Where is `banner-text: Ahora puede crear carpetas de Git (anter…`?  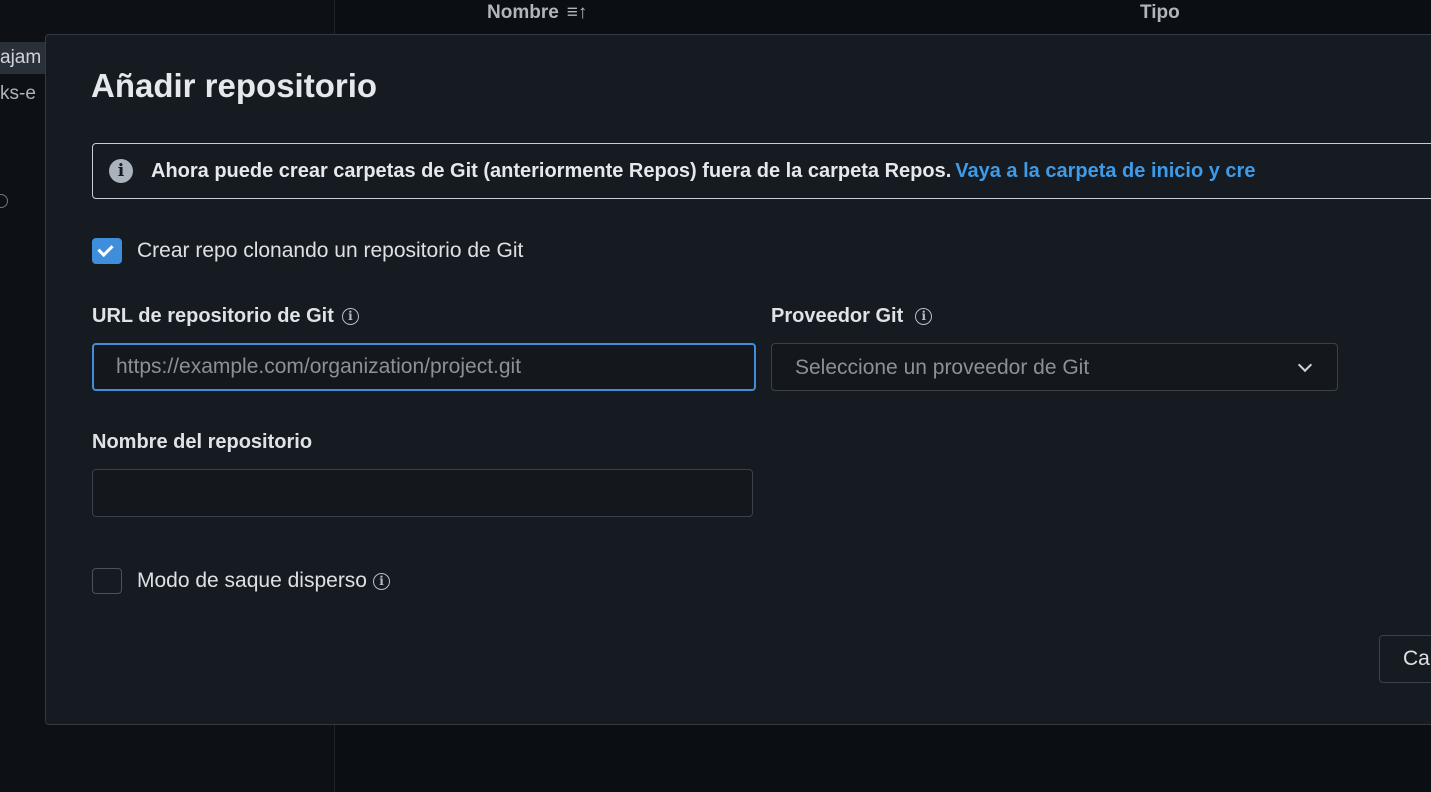
banner-text: Ahora puede crear carpetas de Git (anter… is located at coordinates (703, 171).